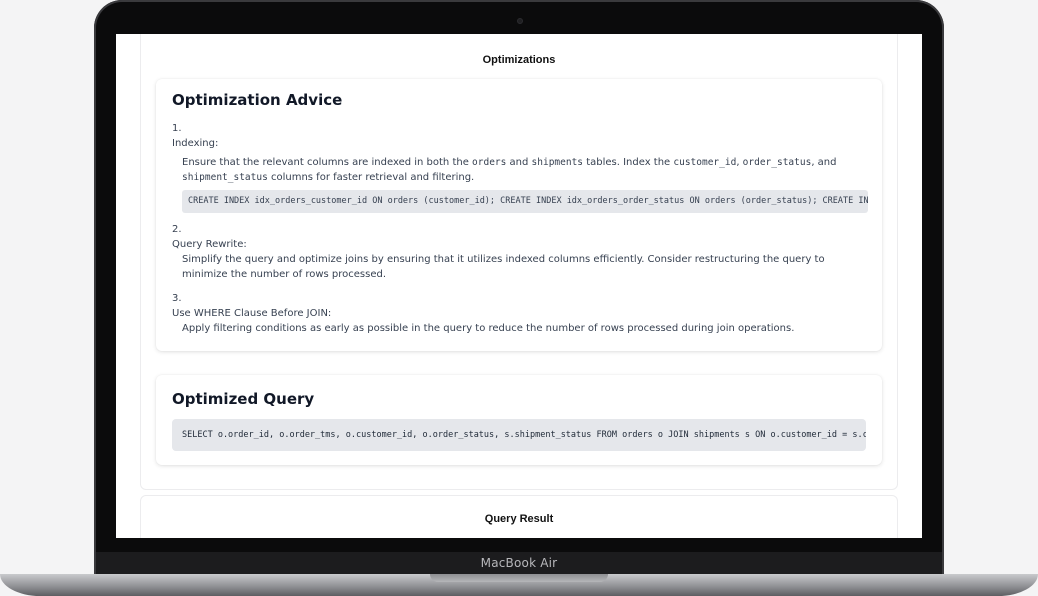  What do you see at coordinates (195, 143) in the screenshot?
I see `advice-title: Indexing:` at bounding box center [195, 143].